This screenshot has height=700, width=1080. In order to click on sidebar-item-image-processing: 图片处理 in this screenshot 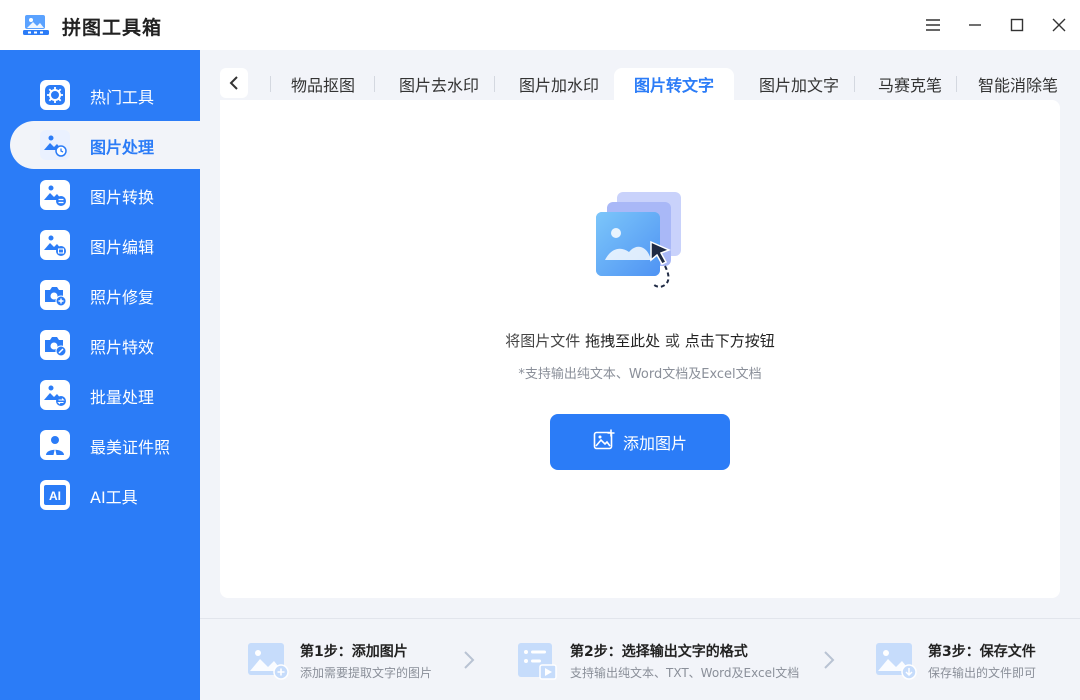, I will do `click(105, 145)`.